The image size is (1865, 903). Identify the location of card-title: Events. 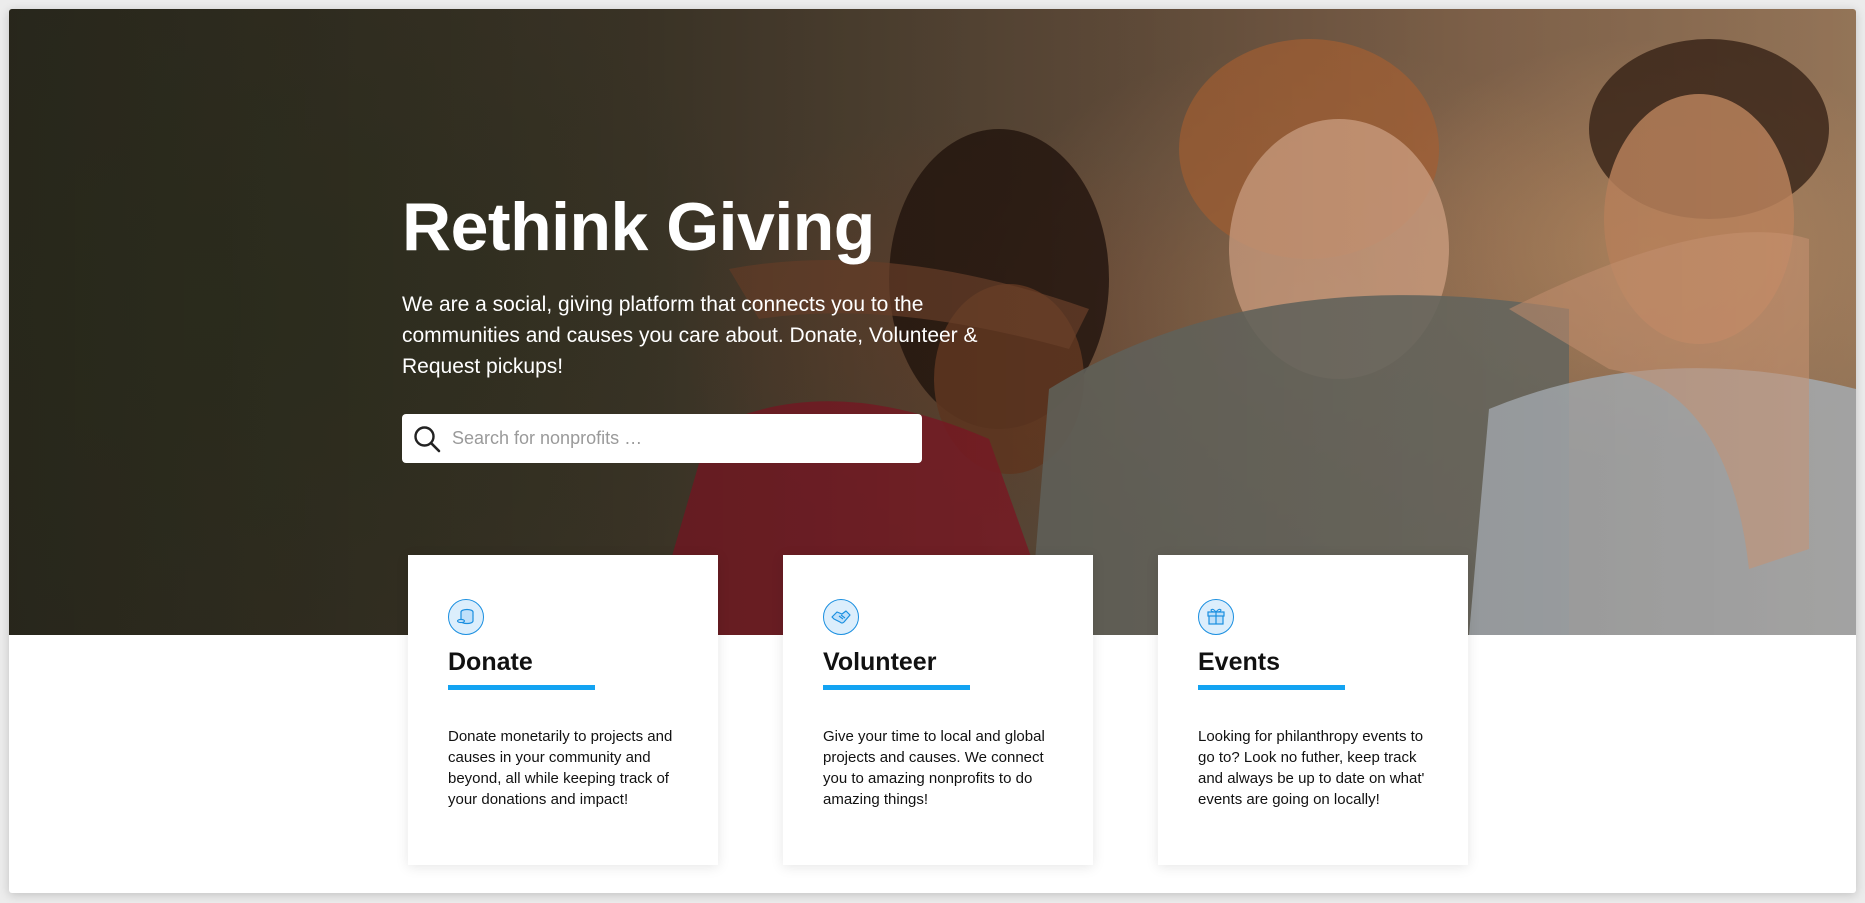
(1239, 662).